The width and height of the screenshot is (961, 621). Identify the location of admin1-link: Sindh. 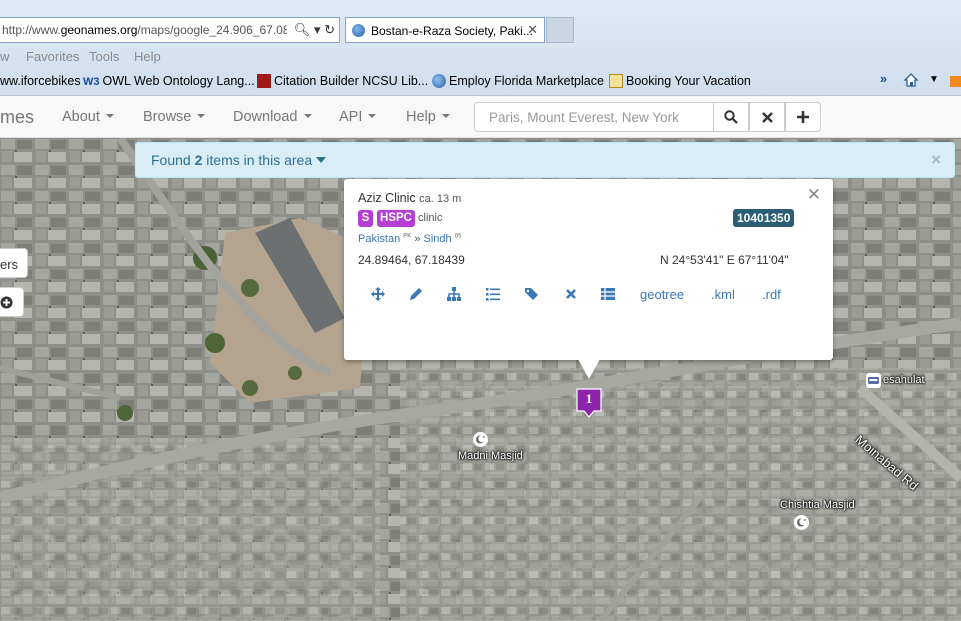
(438, 239).